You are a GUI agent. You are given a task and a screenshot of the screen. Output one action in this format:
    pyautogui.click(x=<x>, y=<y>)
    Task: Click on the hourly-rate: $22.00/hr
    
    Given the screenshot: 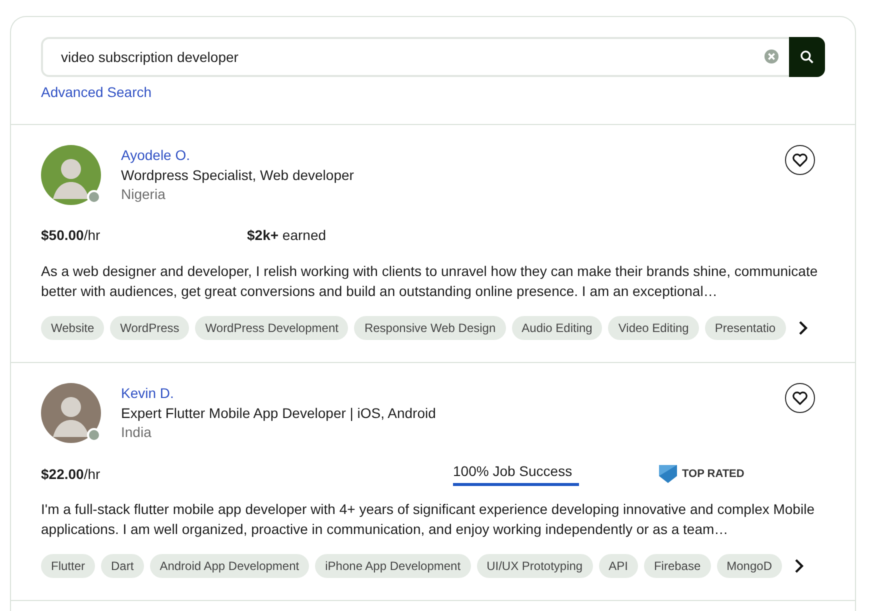 What is the action you would take?
    pyautogui.click(x=71, y=474)
    